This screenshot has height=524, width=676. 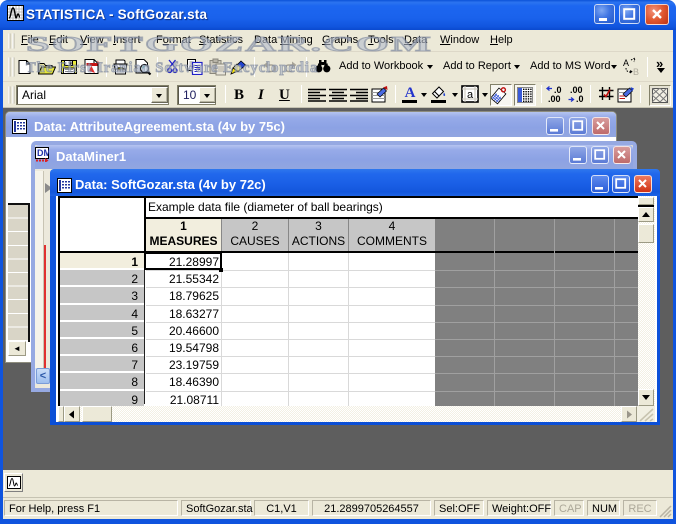 What do you see at coordinates (626, 63) in the screenshot?
I see `svg-text: A` at bounding box center [626, 63].